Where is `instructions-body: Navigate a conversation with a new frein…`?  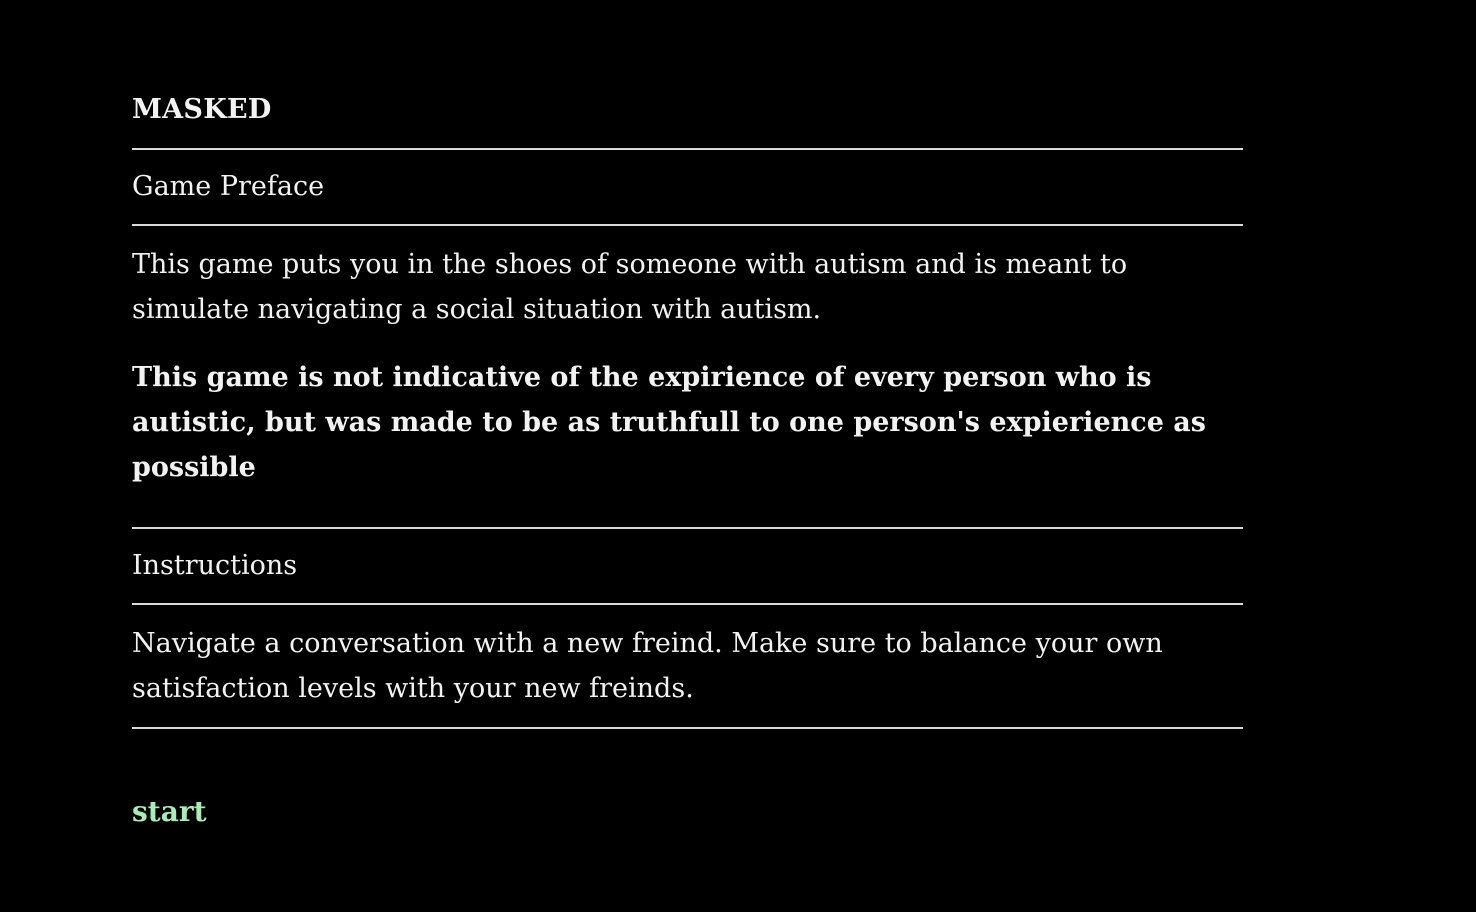 instructions-body: Navigate a conversation with a new frein… is located at coordinates (647, 666).